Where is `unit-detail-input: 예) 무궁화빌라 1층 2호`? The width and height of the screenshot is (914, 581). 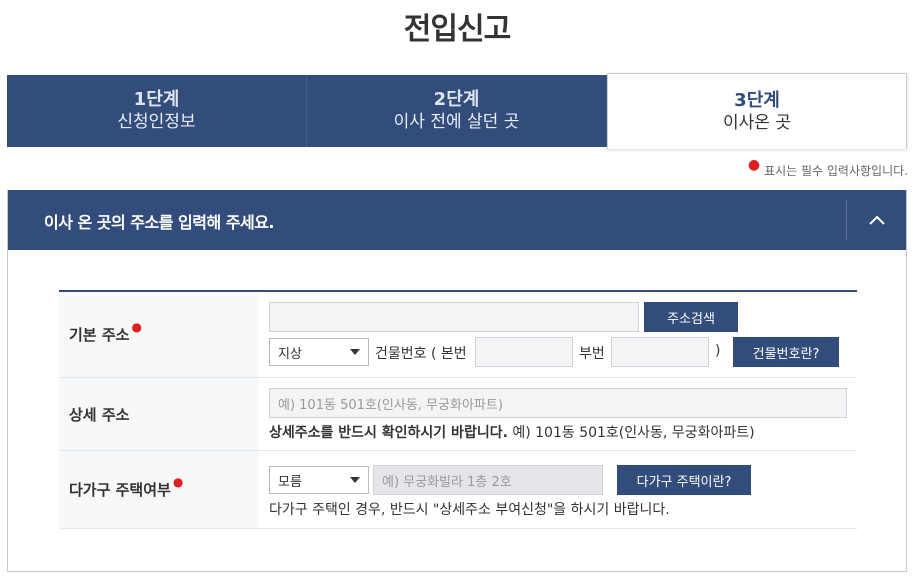
unit-detail-input: 예) 무궁화빌라 1층 2호 is located at coordinates (488, 480).